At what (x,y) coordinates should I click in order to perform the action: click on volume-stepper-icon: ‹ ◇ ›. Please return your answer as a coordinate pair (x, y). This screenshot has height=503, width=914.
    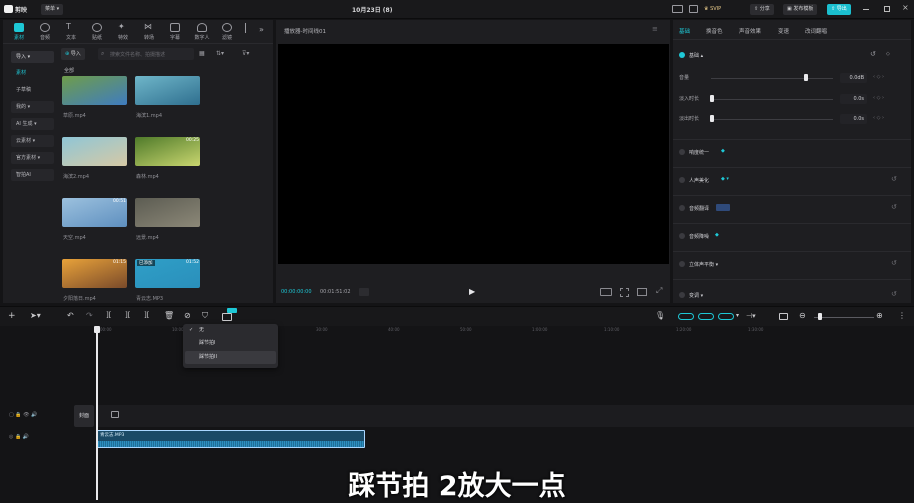
    Looking at the image, I should click on (878, 77).